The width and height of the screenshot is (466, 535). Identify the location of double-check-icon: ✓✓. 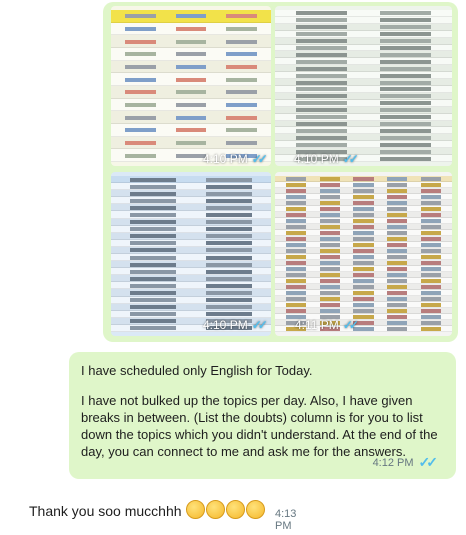
(259, 159).